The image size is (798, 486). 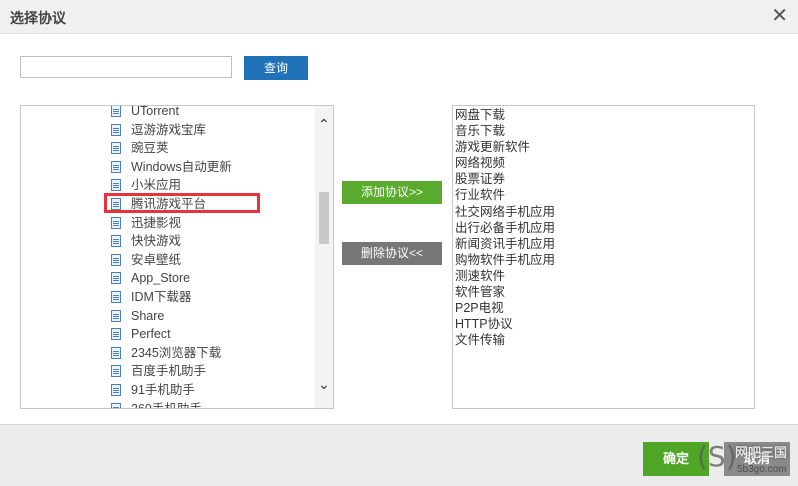 I want to click on protocol-label: IDM下载器, so click(x=161, y=296).